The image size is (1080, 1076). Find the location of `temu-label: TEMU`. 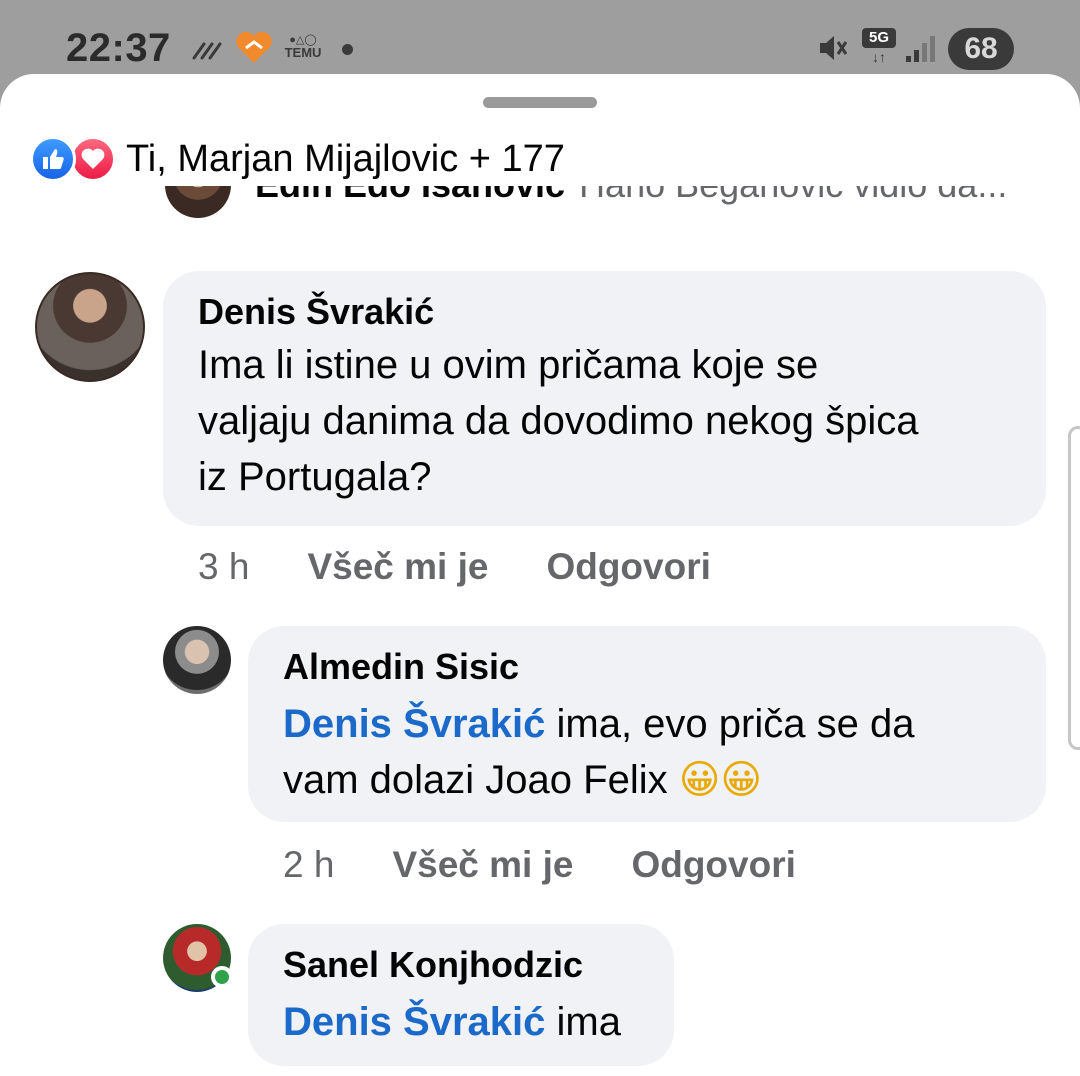

temu-label: TEMU is located at coordinates (303, 52).